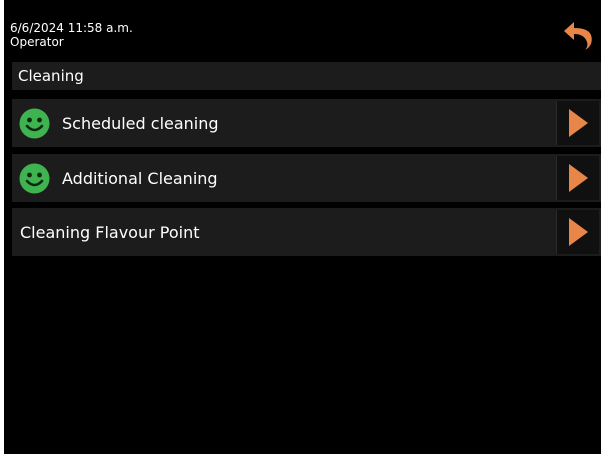 This screenshot has width=601, height=454. I want to click on menu-item-label: Scheduled cleaning, so click(140, 123).